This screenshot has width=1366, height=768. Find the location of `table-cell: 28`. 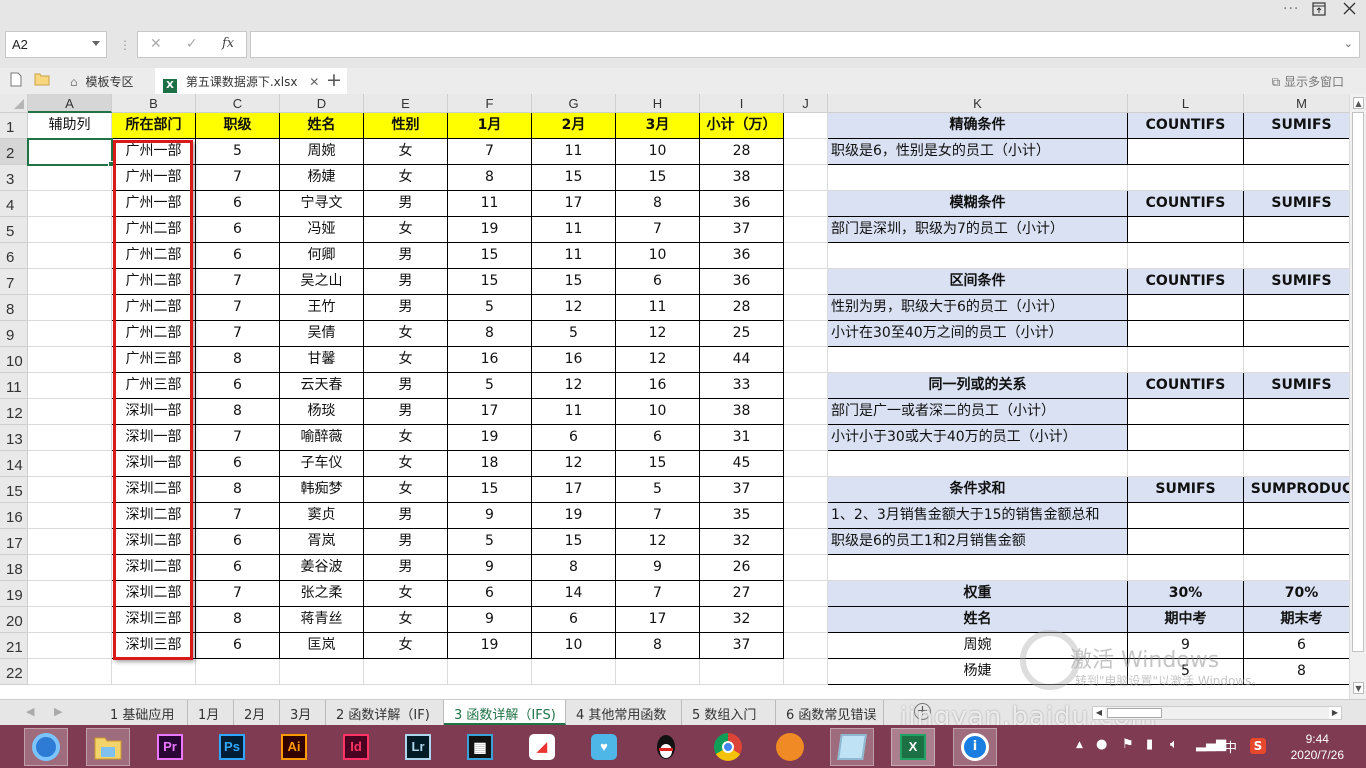

table-cell: 28 is located at coordinates (742, 308).